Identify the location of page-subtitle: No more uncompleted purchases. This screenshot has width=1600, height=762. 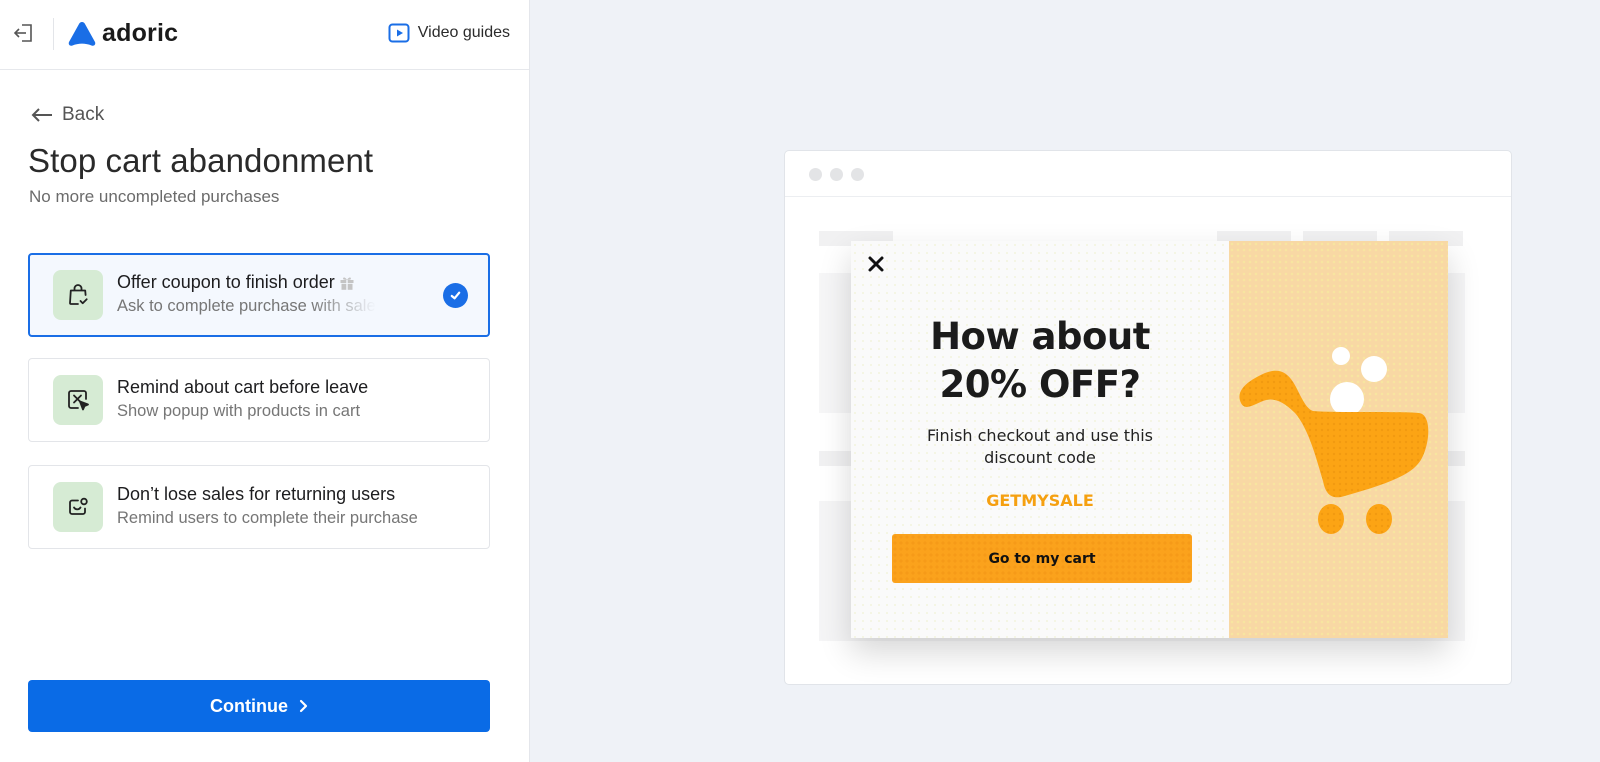
(154, 196).